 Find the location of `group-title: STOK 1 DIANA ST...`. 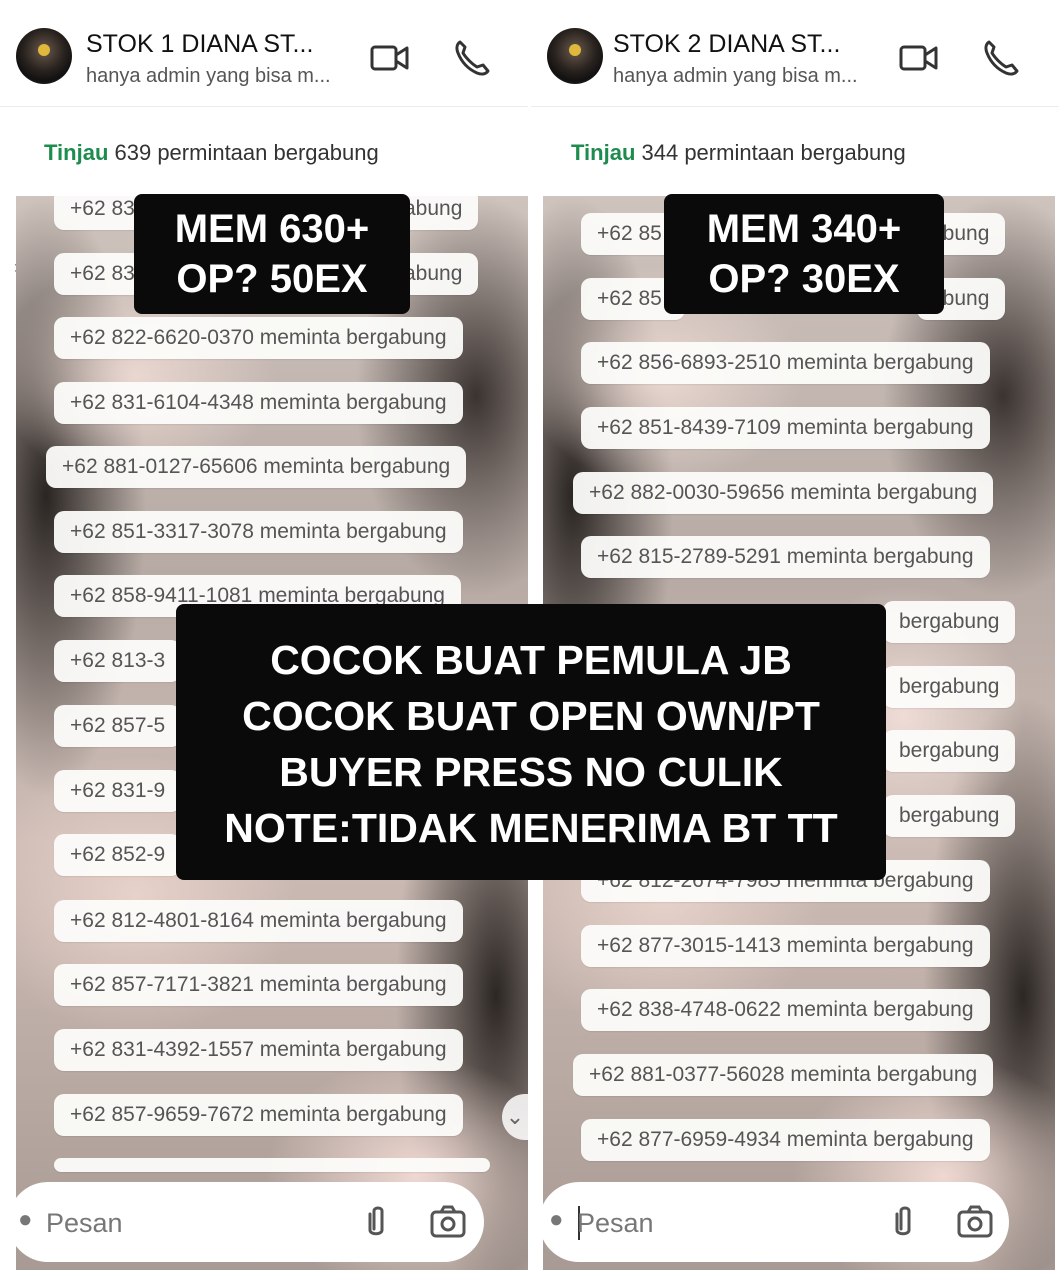

group-title: STOK 1 DIANA ST... is located at coordinates (199, 44).